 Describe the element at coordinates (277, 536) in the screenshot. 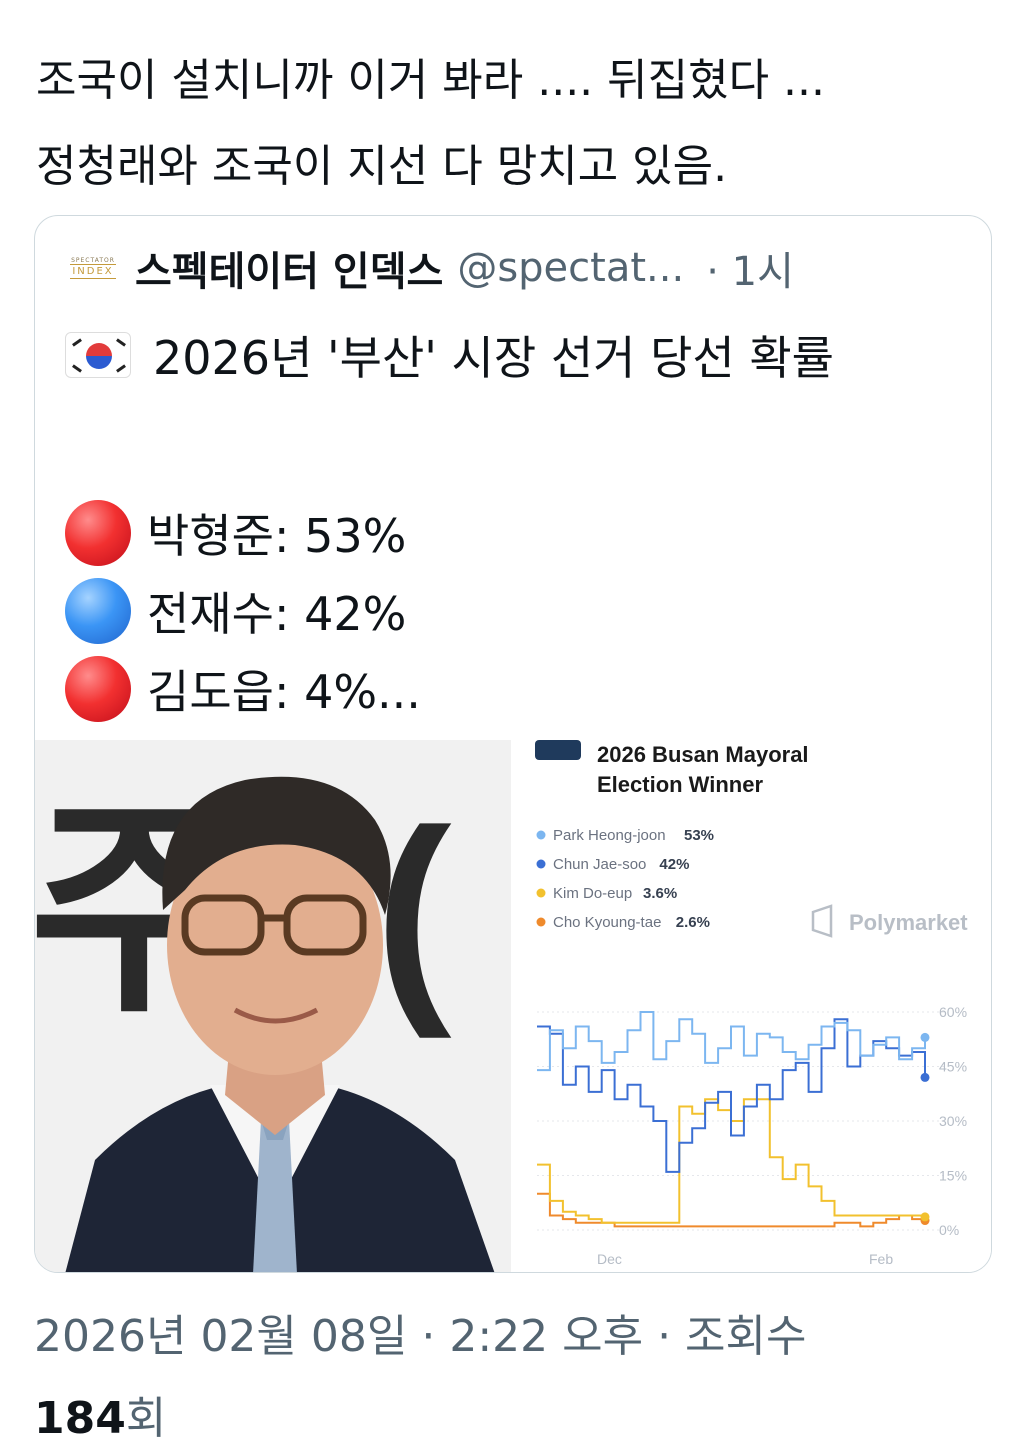

I see `candidate-text: 박형준: 53%` at that location.